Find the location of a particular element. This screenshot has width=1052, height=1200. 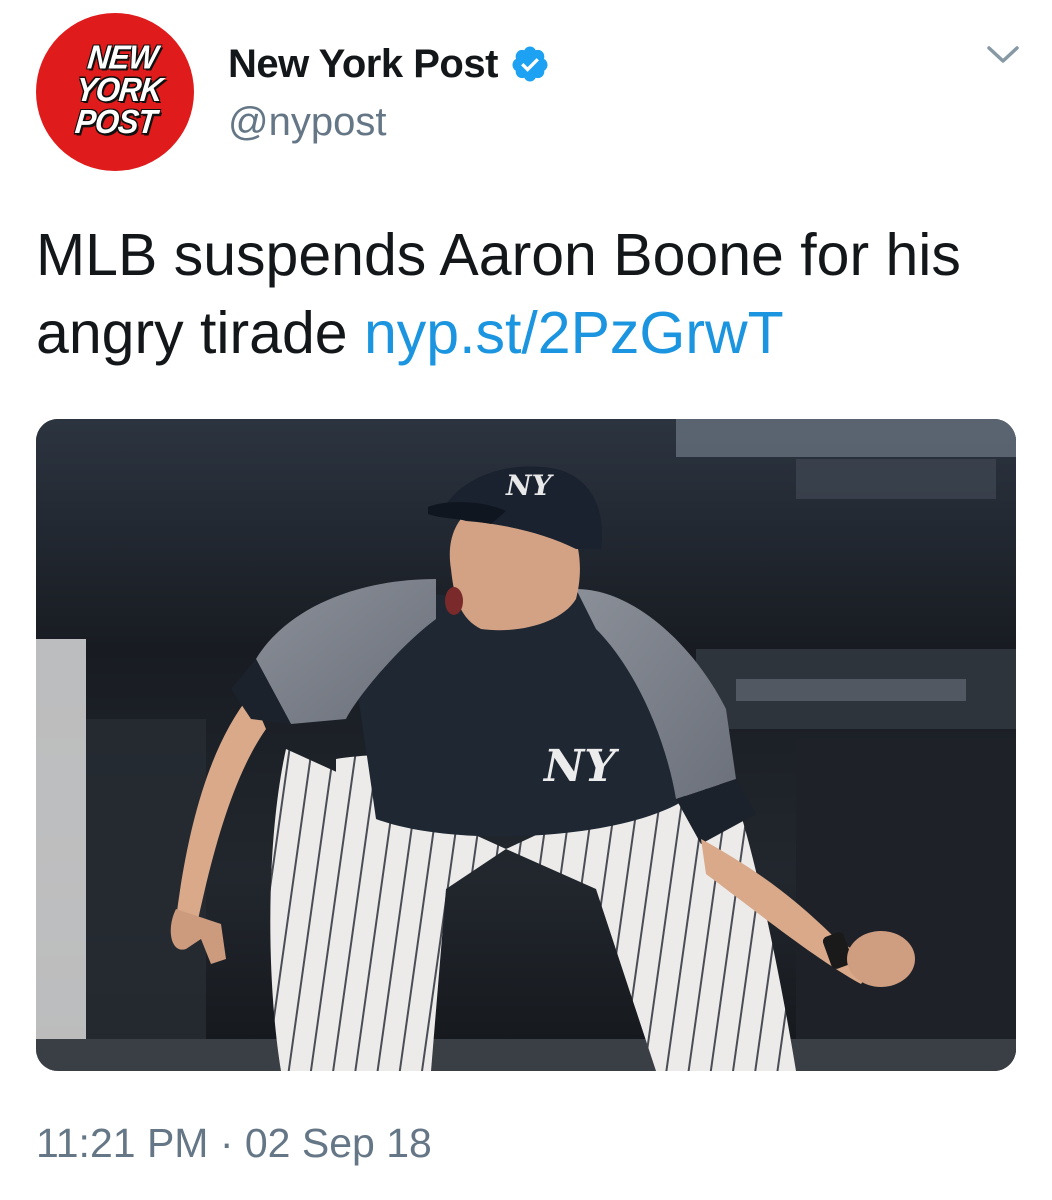

tweet-link: nyp.st/2PzGrwT is located at coordinates (574, 333).